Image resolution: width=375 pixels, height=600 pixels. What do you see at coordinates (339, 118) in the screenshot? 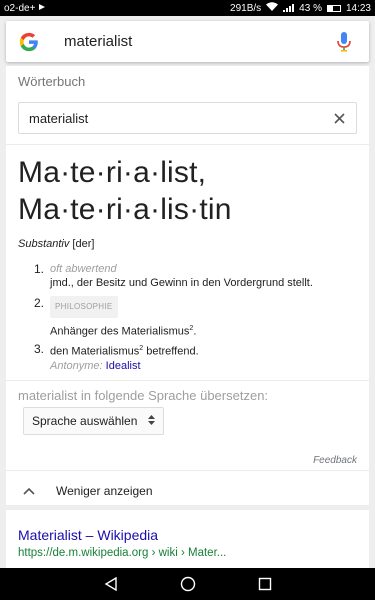
I see `close-icon` at bounding box center [339, 118].